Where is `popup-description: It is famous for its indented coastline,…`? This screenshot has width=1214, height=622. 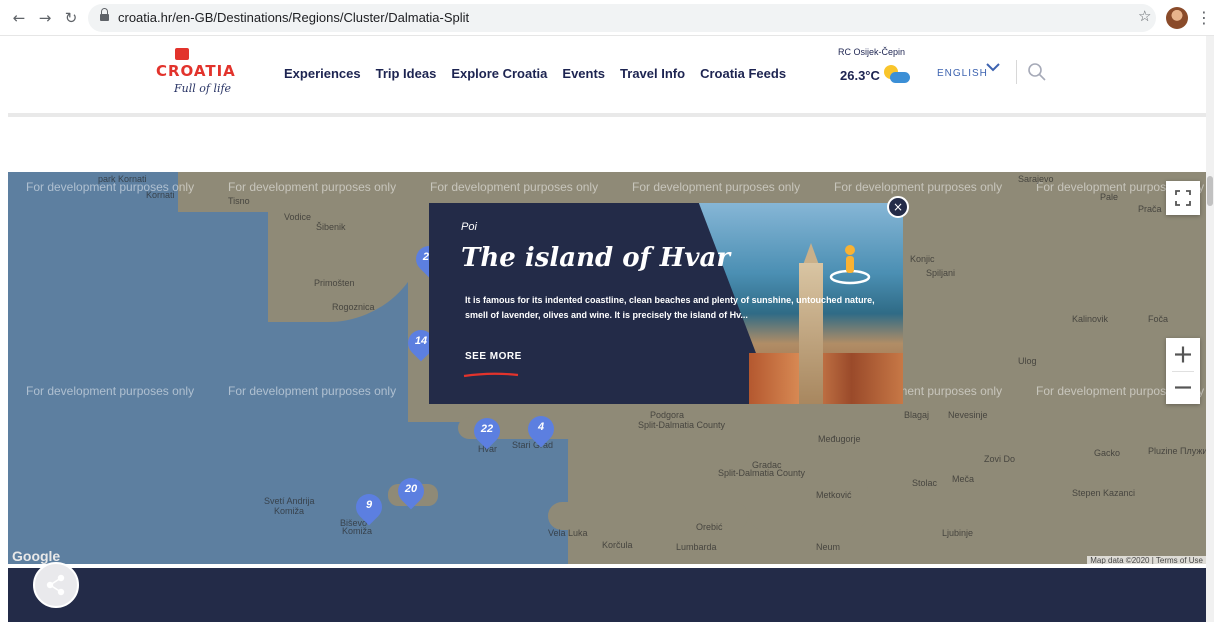
popup-description: It is famous for its indented coastline,… is located at coordinates (670, 307).